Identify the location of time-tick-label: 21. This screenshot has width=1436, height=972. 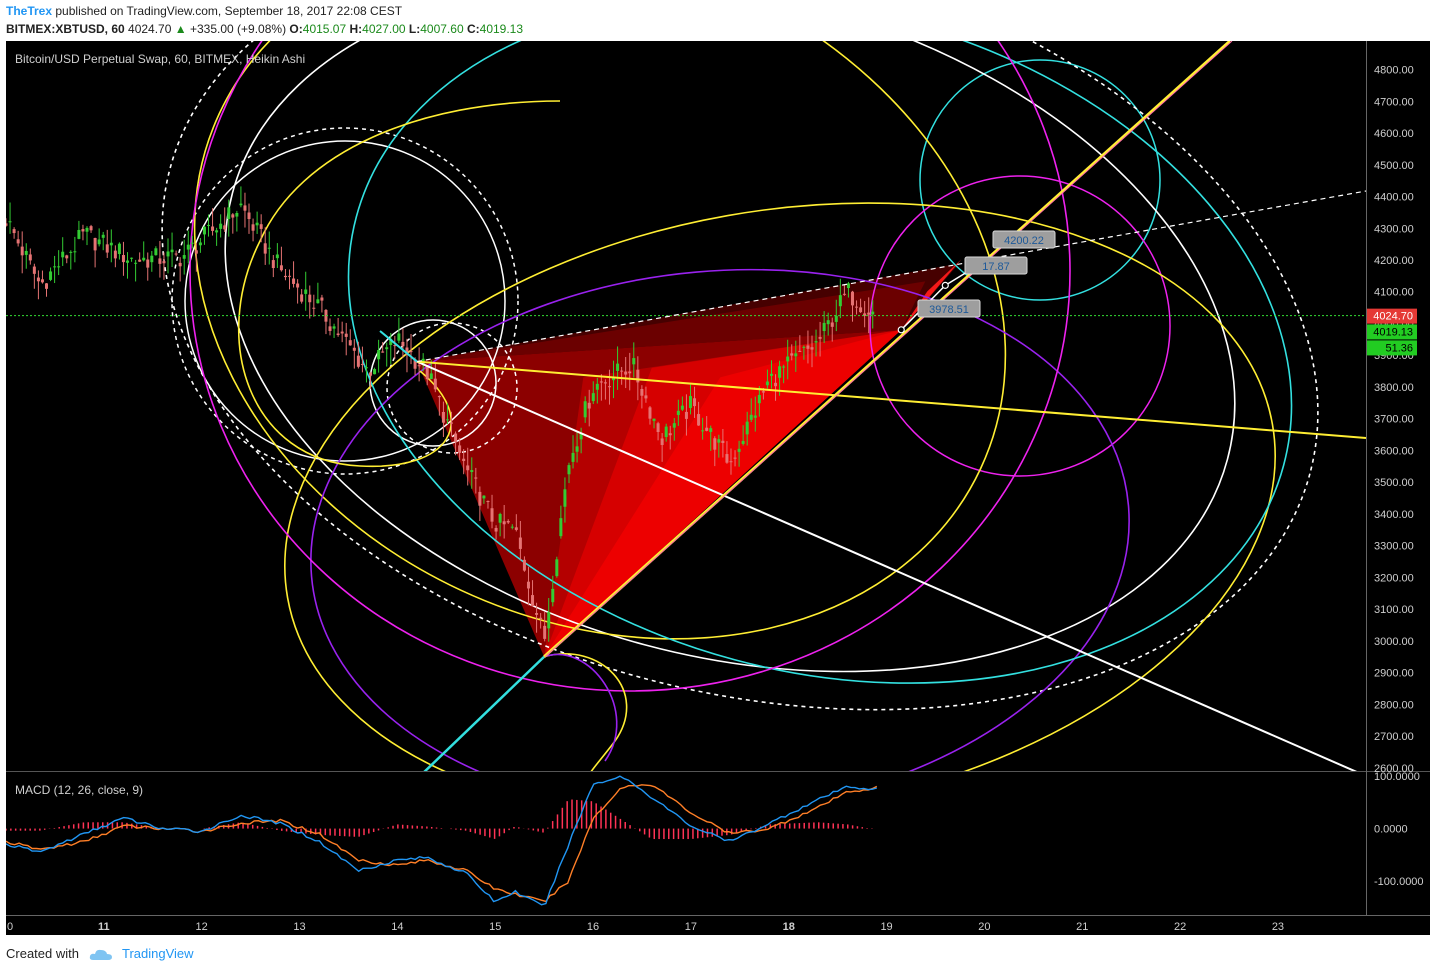
(1082, 927).